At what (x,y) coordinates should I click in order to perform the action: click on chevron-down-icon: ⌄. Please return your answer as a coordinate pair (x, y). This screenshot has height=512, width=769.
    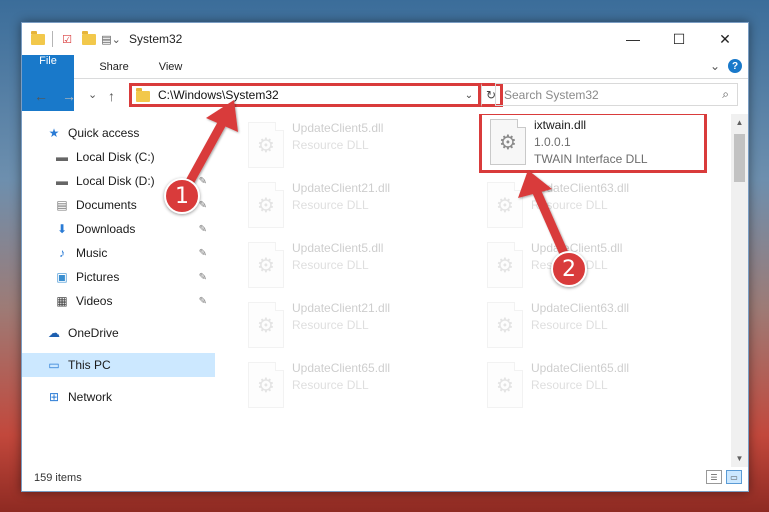
    Looking at the image, I should click on (469, 95).